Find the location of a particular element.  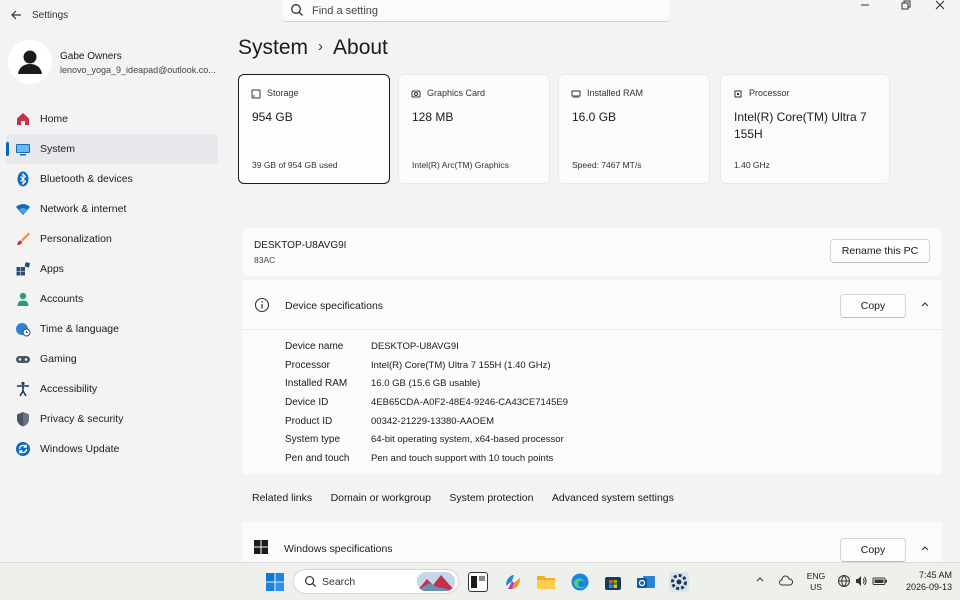

card-value: 954 GB is located at coordinates (272, 117).